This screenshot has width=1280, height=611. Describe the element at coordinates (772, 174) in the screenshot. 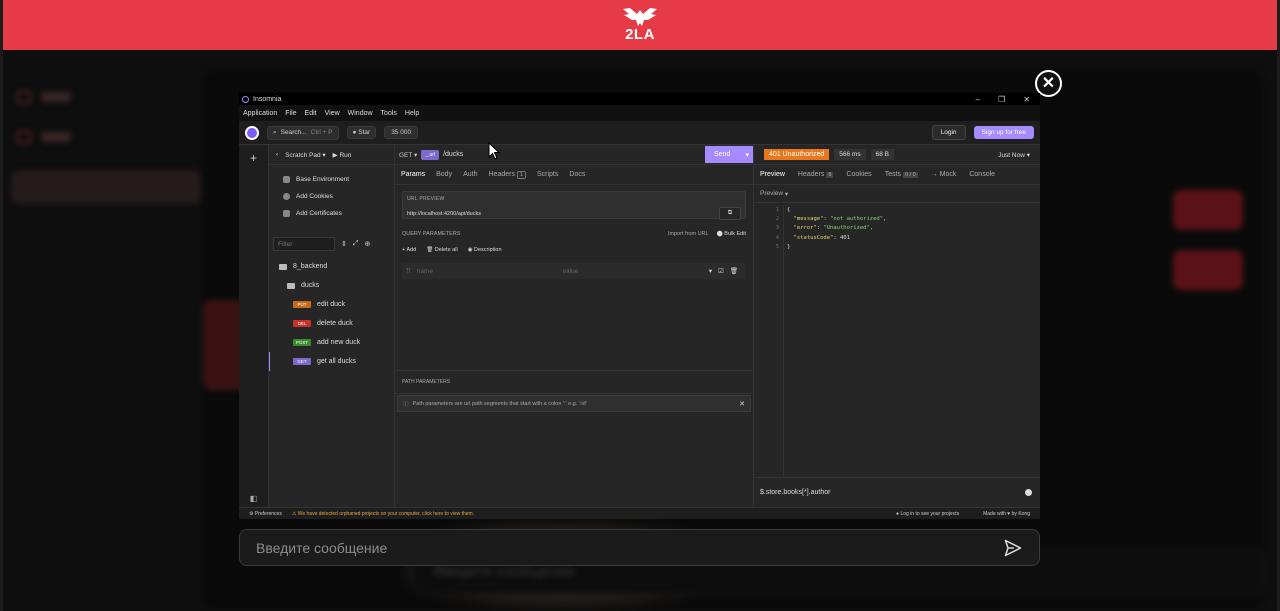

I see `tab-preview: Preview` at that location.